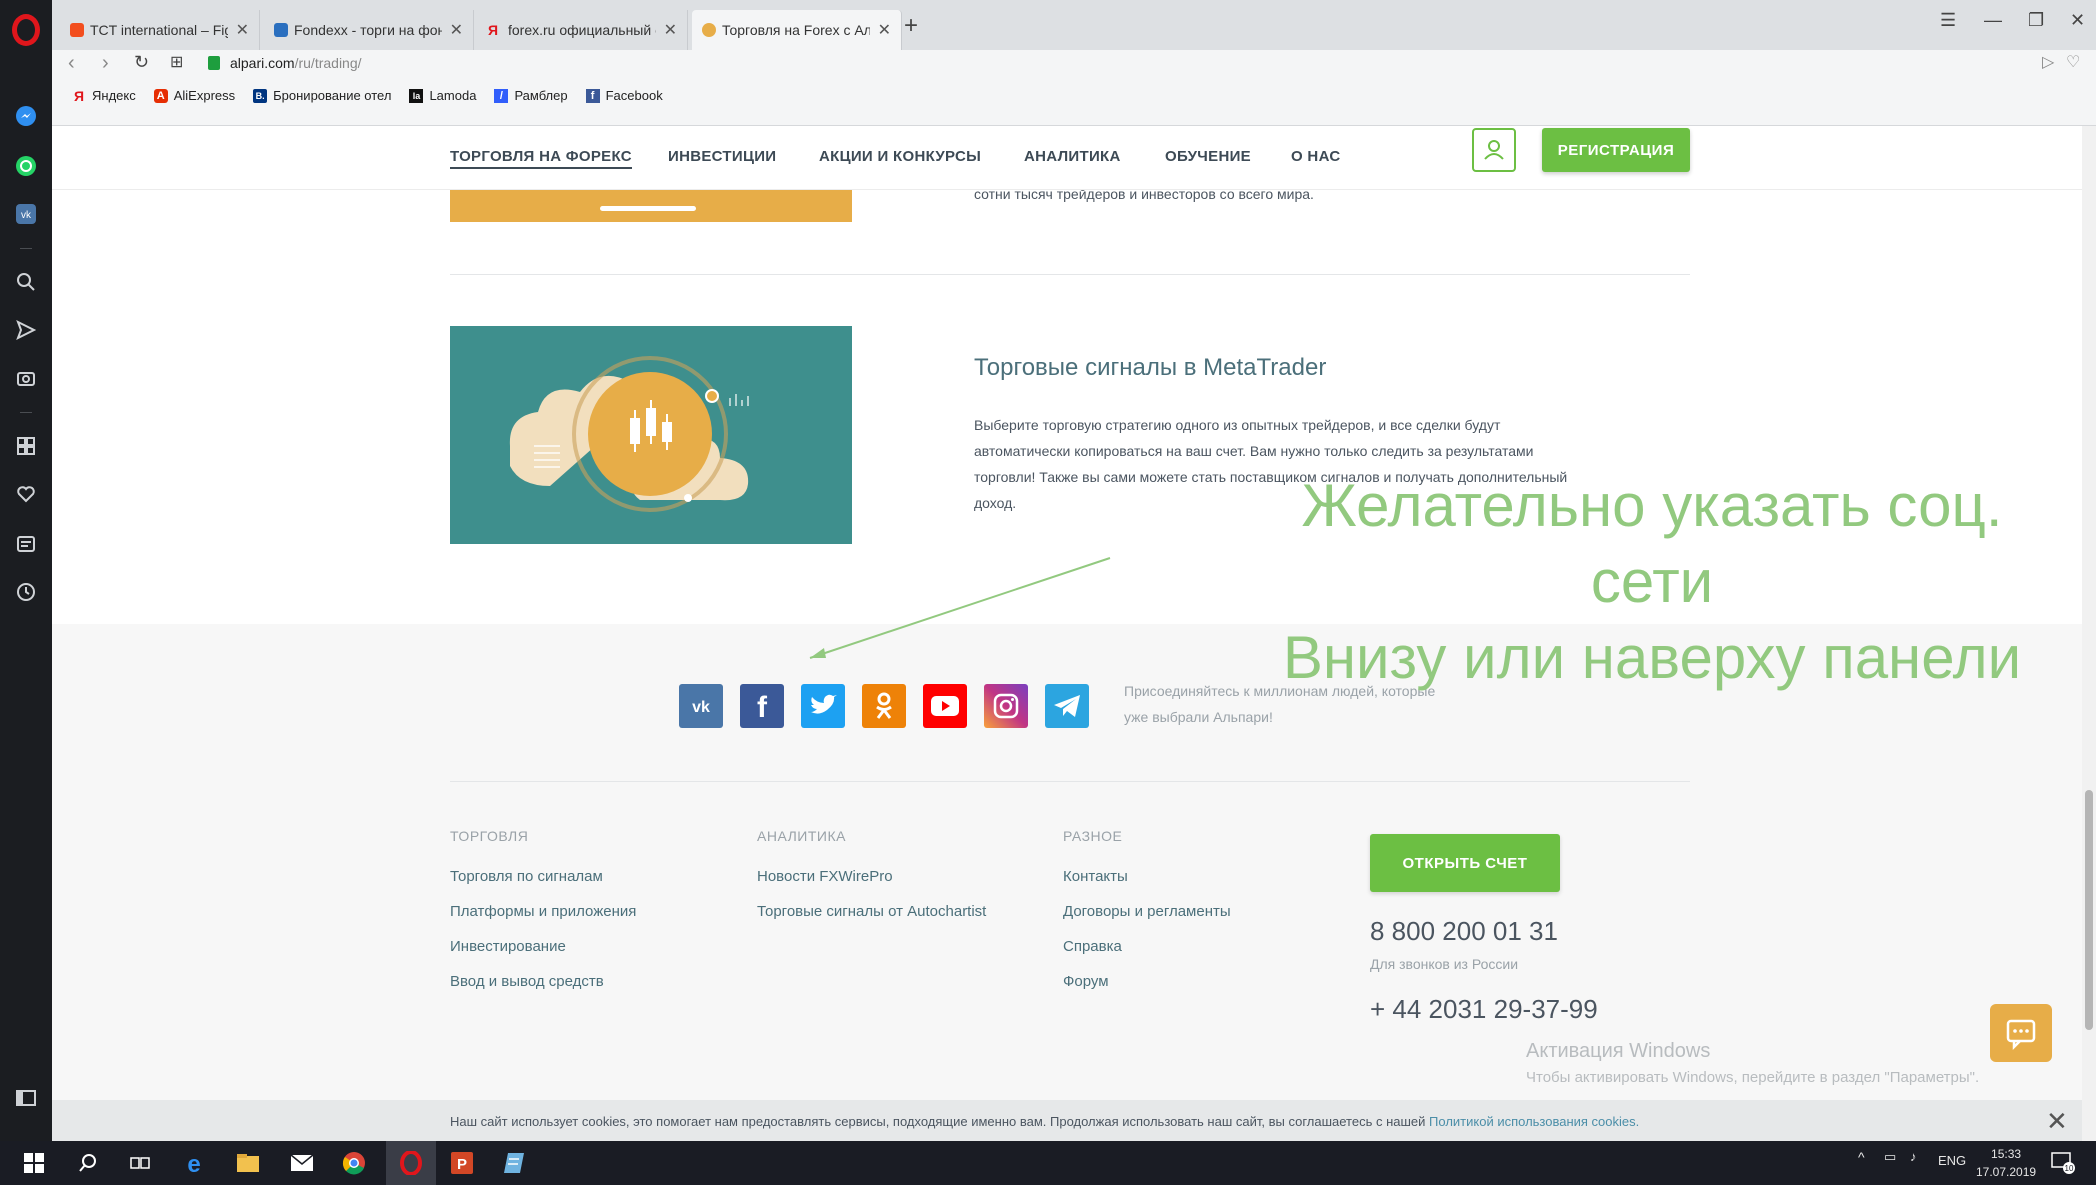  I want to click on whatsapp-icon, so click(26, 166).